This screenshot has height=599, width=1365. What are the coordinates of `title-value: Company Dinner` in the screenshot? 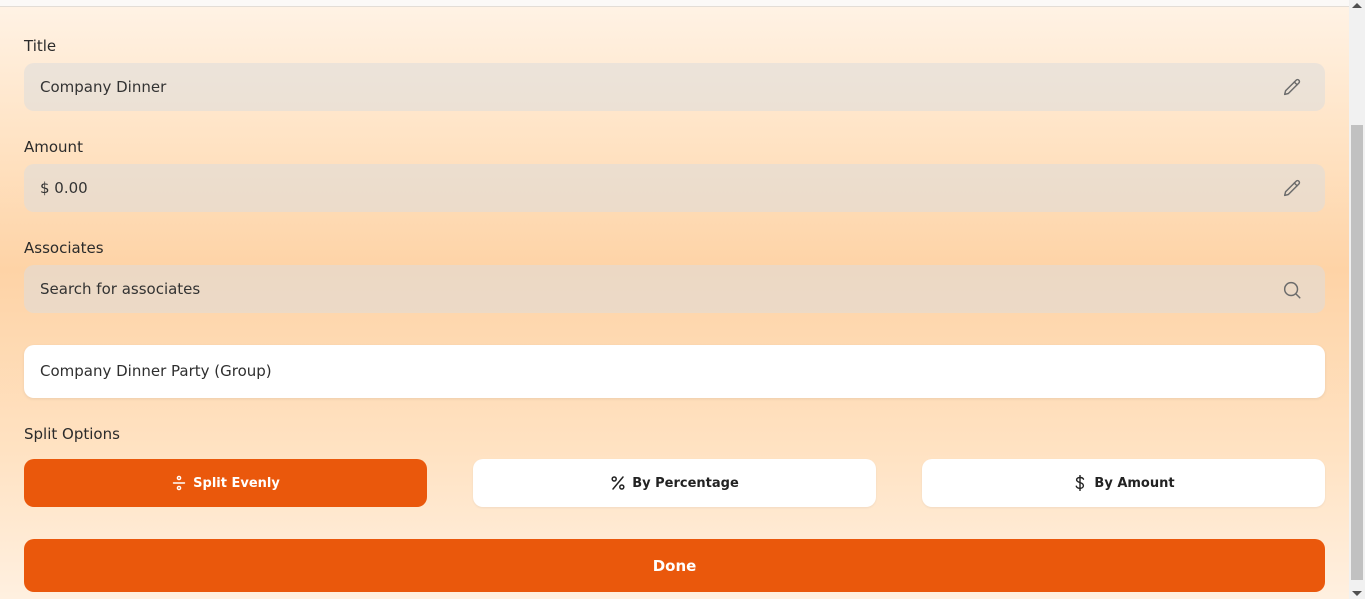 It's located at (103, 87).